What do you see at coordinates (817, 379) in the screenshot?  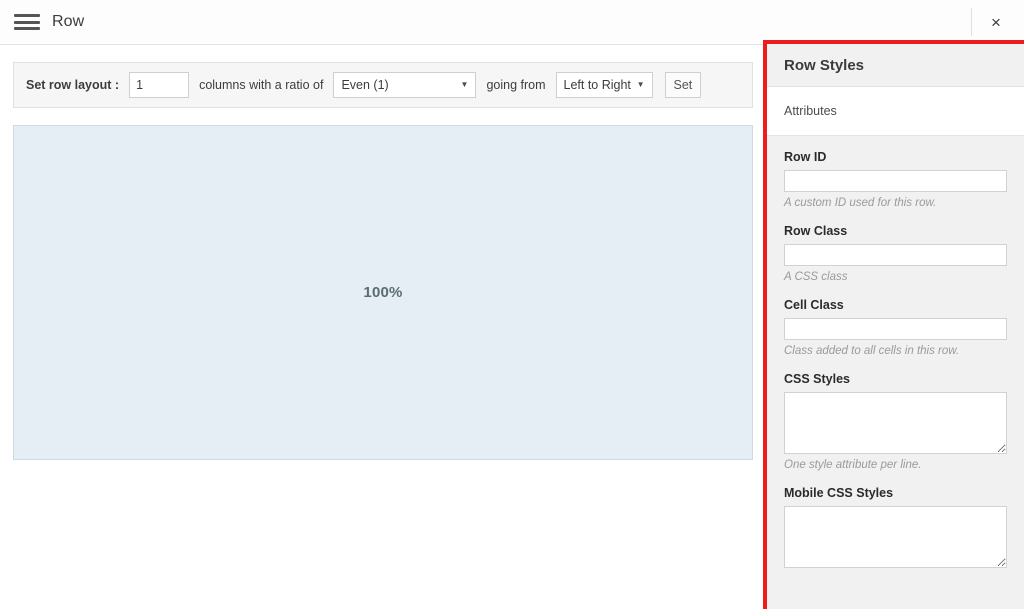 I see `css-styles-label: CSS Styles` at bounding box center [817, 379].